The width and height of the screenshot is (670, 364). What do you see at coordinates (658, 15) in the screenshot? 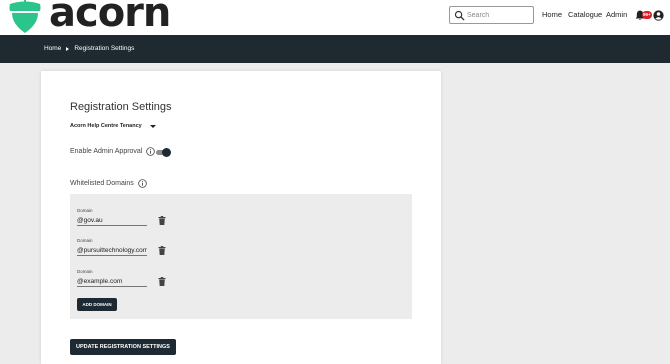
I see `account-circle-icon` at bounding box center [658, 15].